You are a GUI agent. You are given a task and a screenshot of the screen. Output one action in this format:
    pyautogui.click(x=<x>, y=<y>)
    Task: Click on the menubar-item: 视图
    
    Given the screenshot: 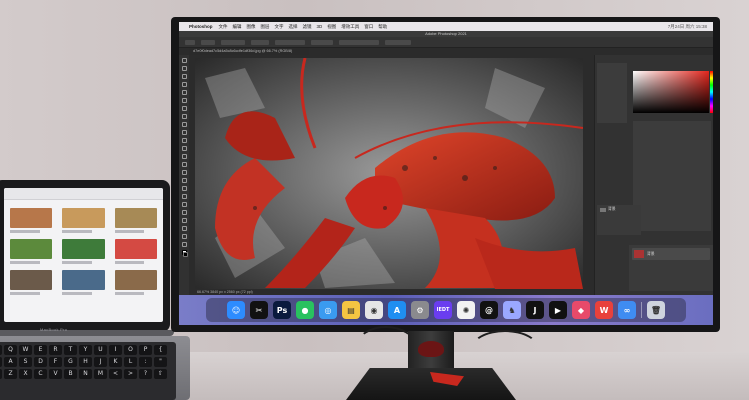 What is the action you would take?
    pyautogui.click(x=331, y=27)
    